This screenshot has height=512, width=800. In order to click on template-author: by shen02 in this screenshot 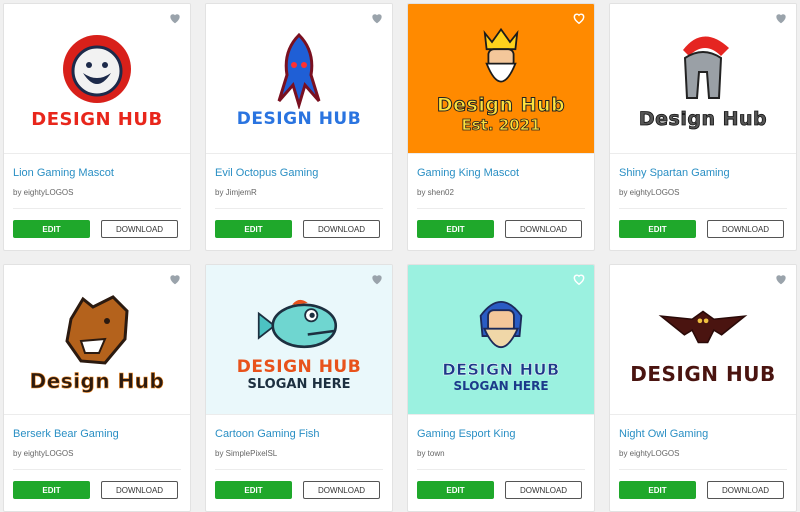, I will do `click(435, 192)`.